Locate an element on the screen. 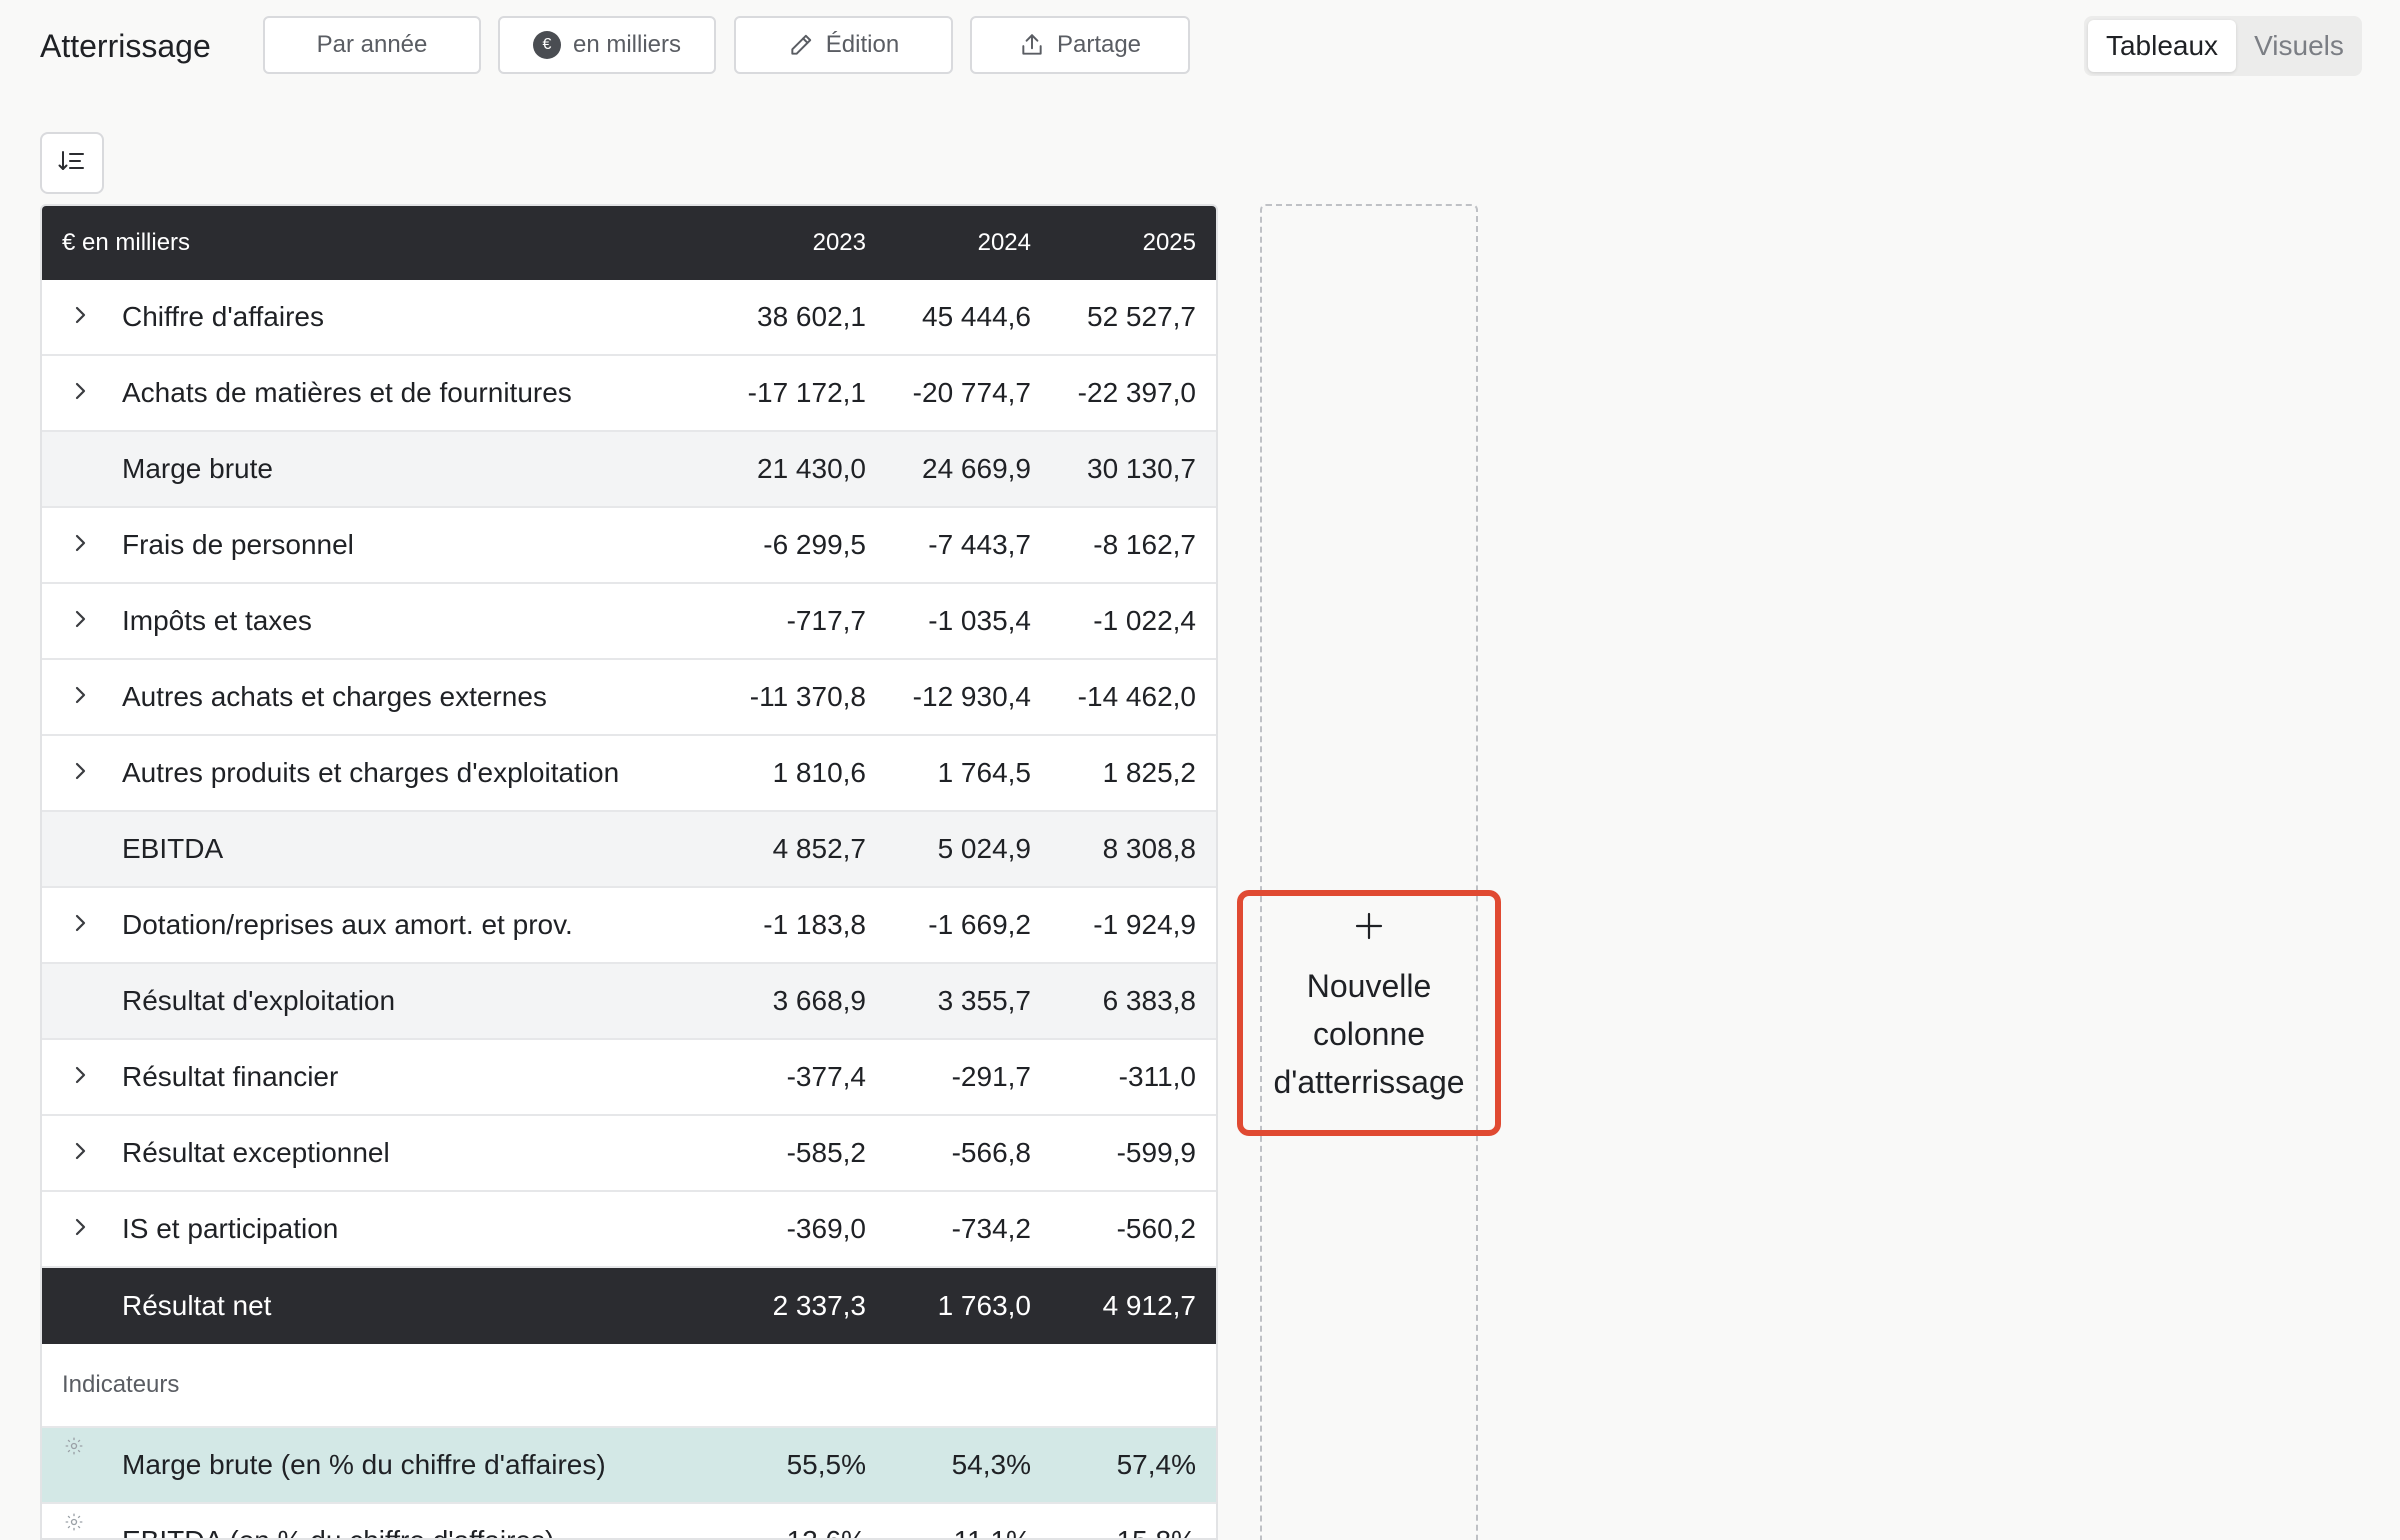  row-label: Achats de matières et de fournitures is located at coordinates (347, 392).